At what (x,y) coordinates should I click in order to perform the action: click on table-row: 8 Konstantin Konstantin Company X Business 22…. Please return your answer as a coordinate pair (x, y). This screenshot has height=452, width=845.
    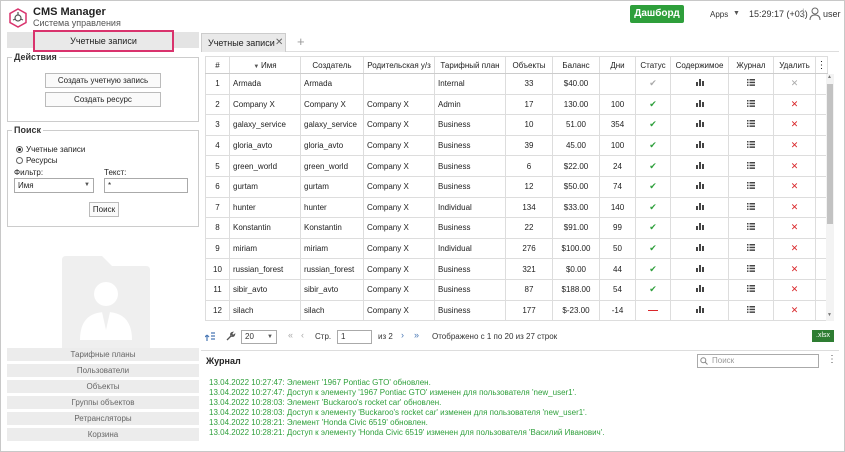
    Looking at the image, I should click on (516, 228).